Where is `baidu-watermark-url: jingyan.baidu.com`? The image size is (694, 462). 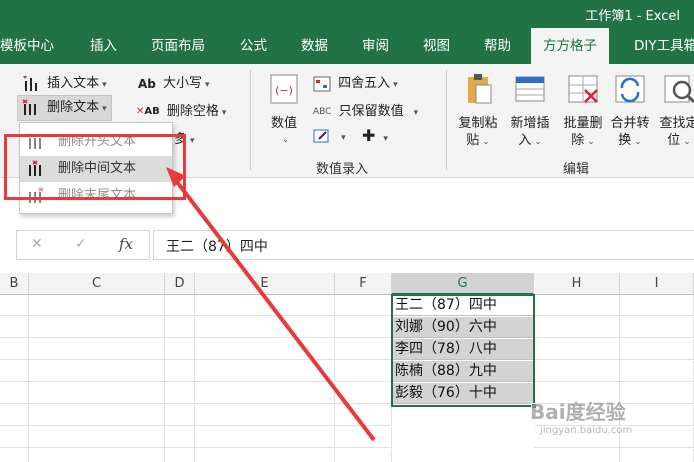 baidu-watermark-url: jingyan.baidu.com is located at coordinates (586, 430).